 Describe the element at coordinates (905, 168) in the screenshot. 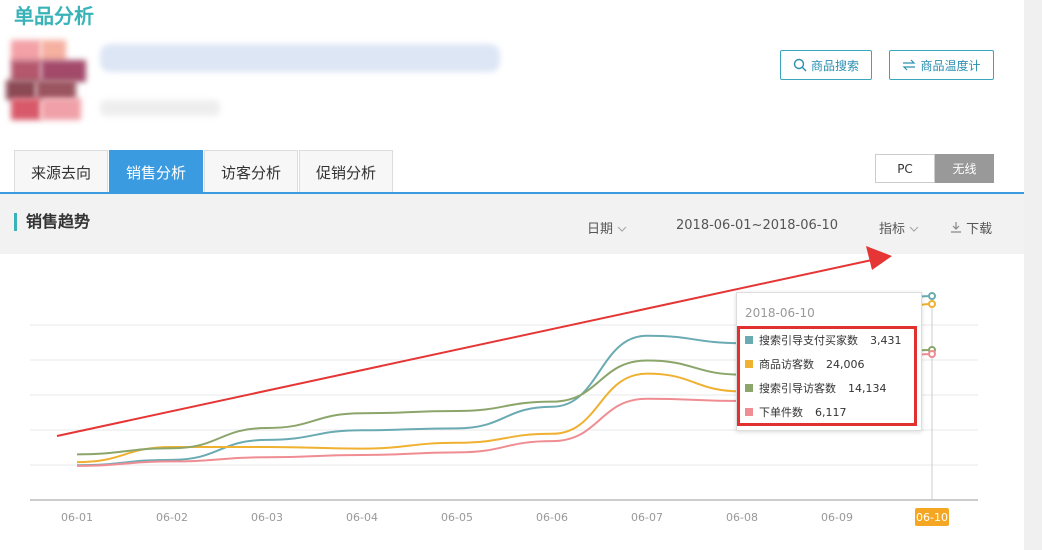

I see `device-pc-button: PC` at that location.